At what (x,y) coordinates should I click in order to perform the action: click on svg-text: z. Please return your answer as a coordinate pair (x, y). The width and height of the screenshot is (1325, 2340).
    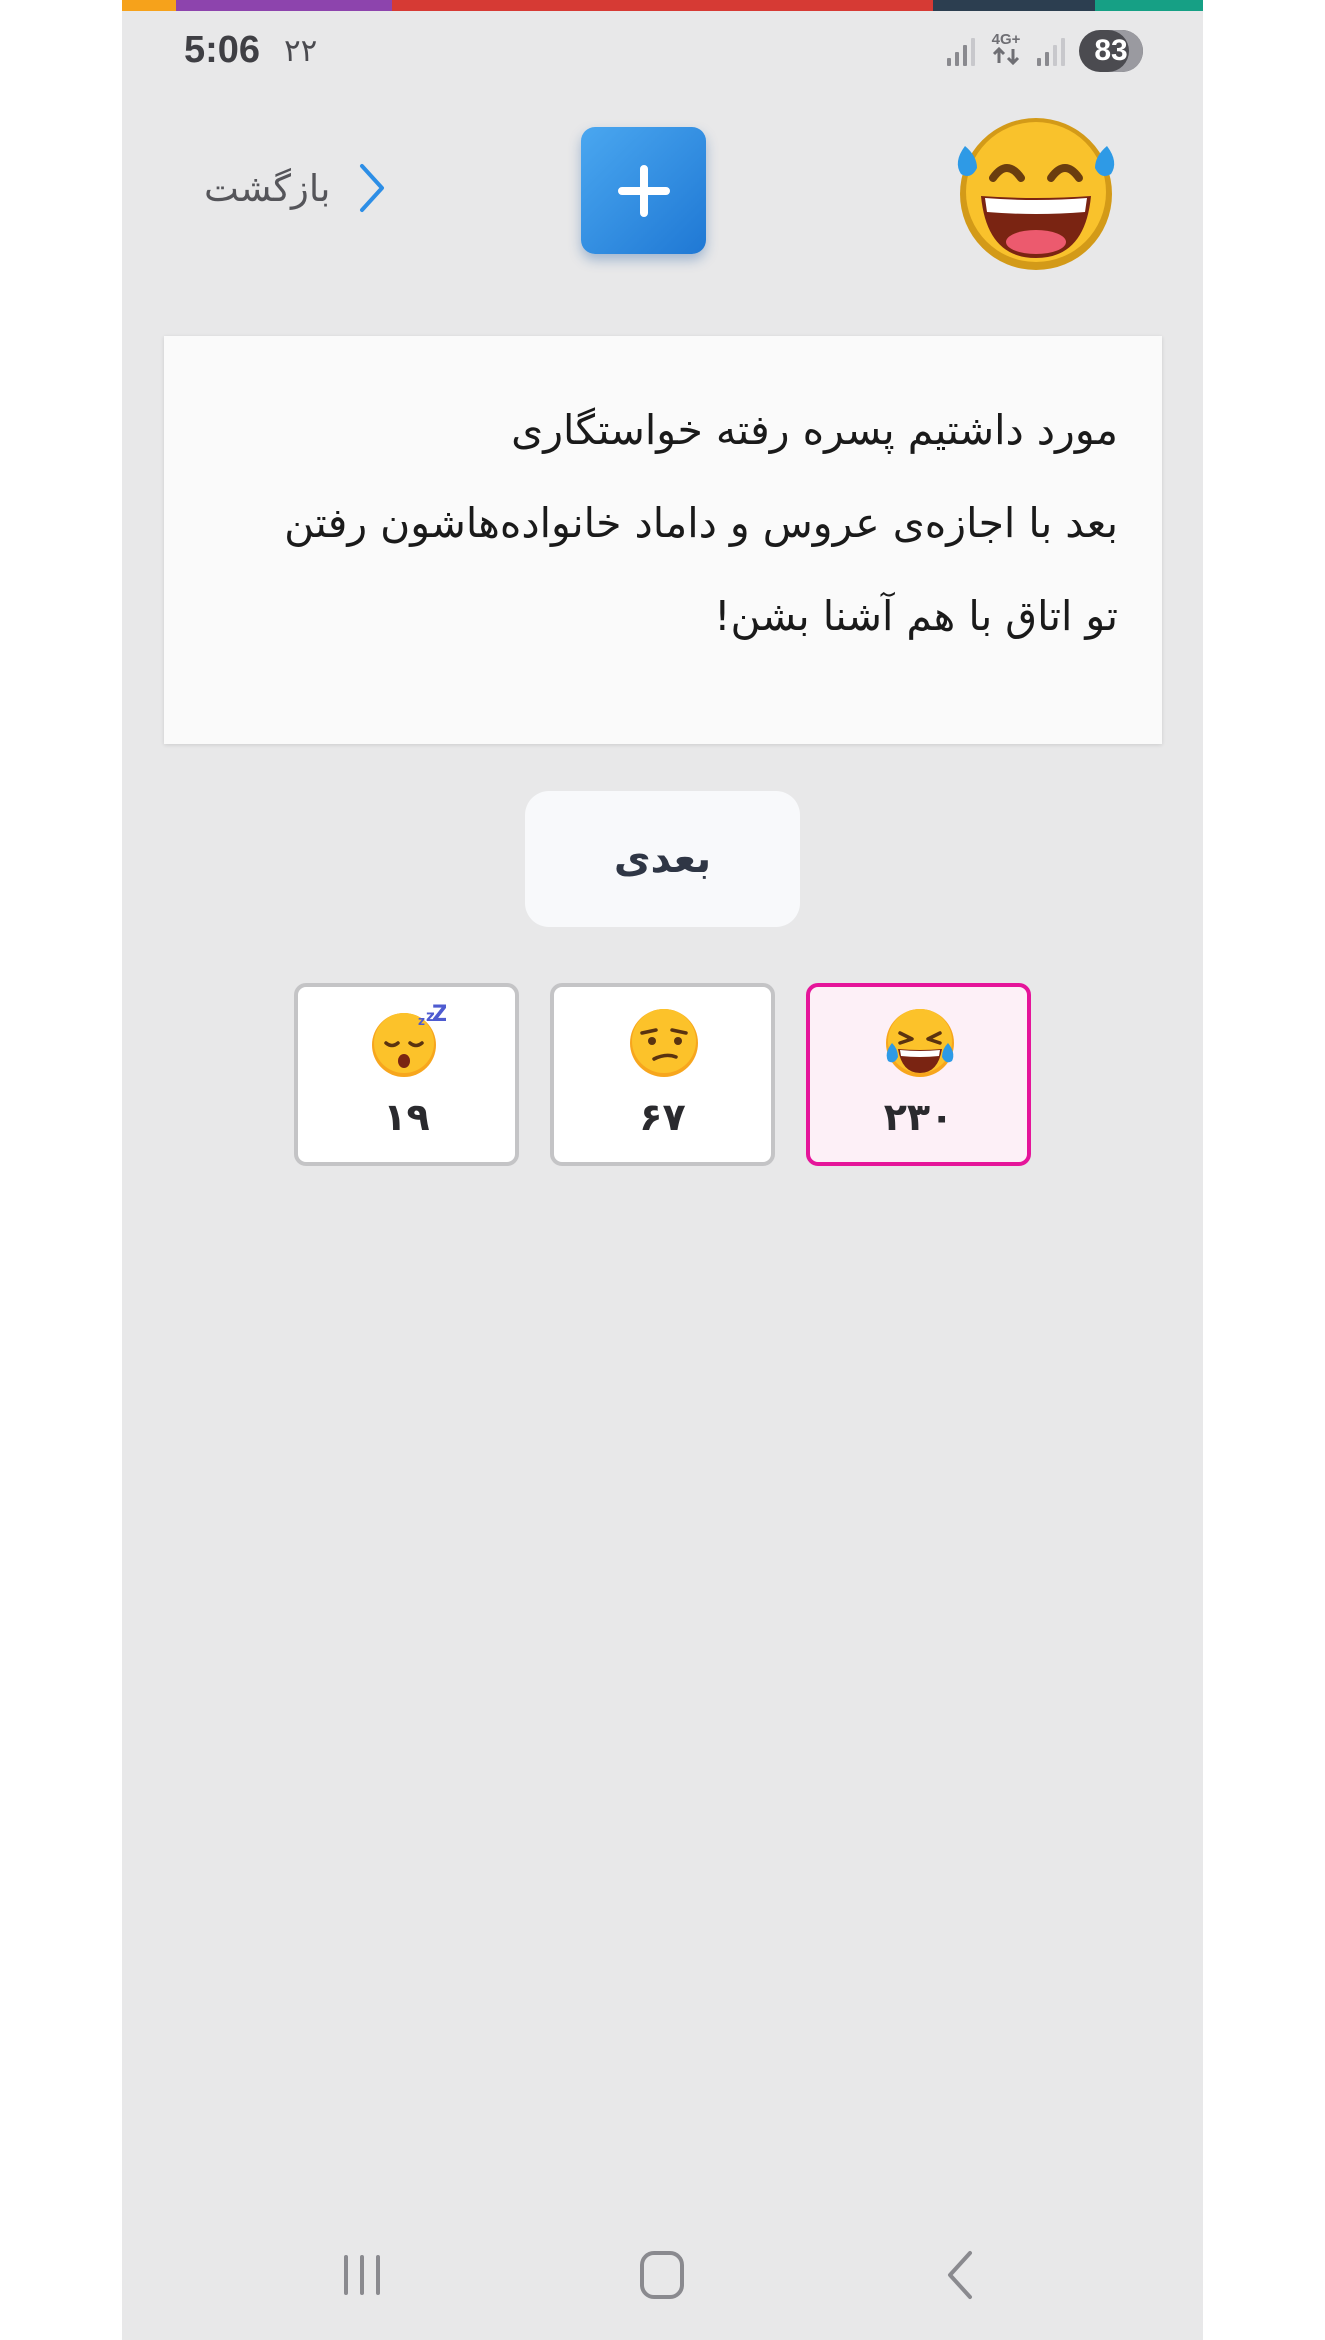
    Looking at the image, I should click on (421, 1021).